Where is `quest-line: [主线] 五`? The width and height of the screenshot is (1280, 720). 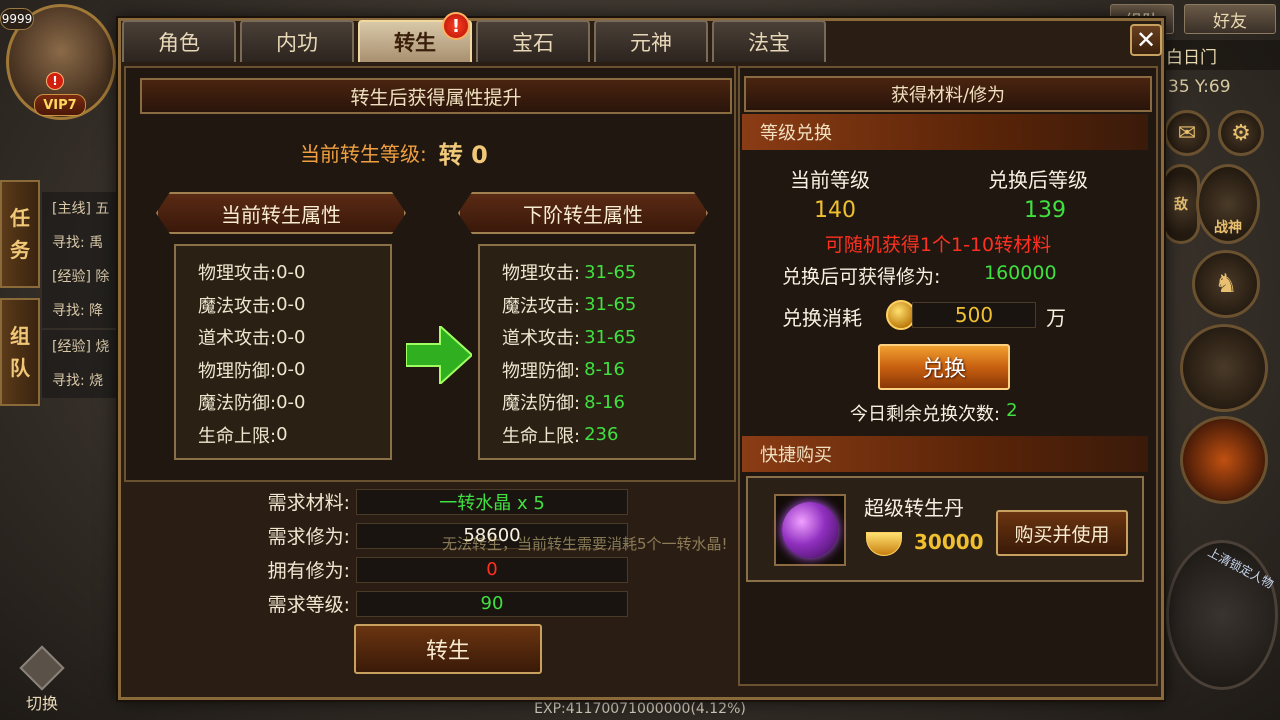 quest-line: [主线] 五 is located at coordinates (82, 209).